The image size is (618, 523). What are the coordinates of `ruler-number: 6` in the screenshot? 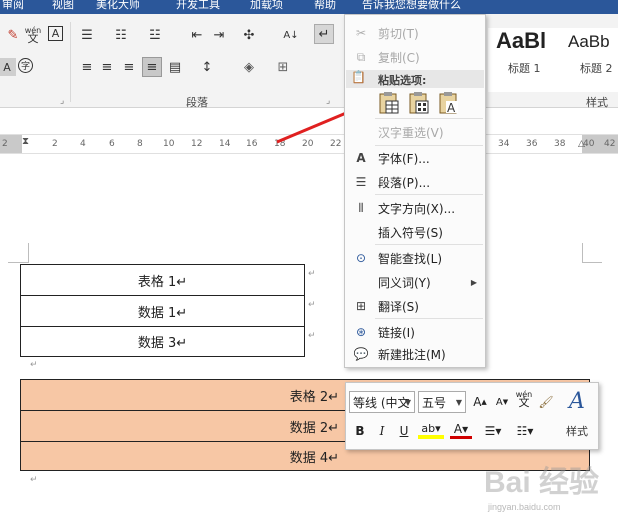 It's located at (112, 144).